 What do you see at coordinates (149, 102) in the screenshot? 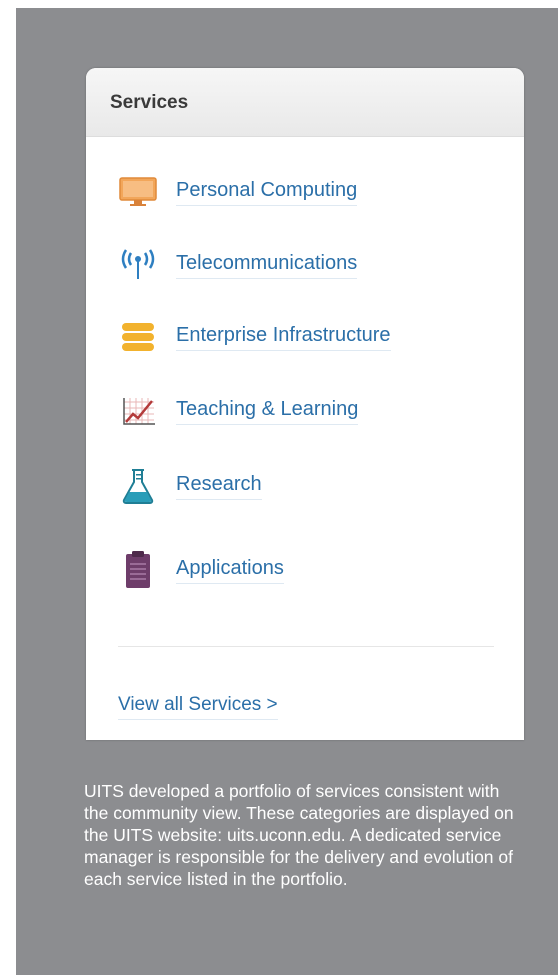
I see `card-title: Services` at bounding box center [149, 102].